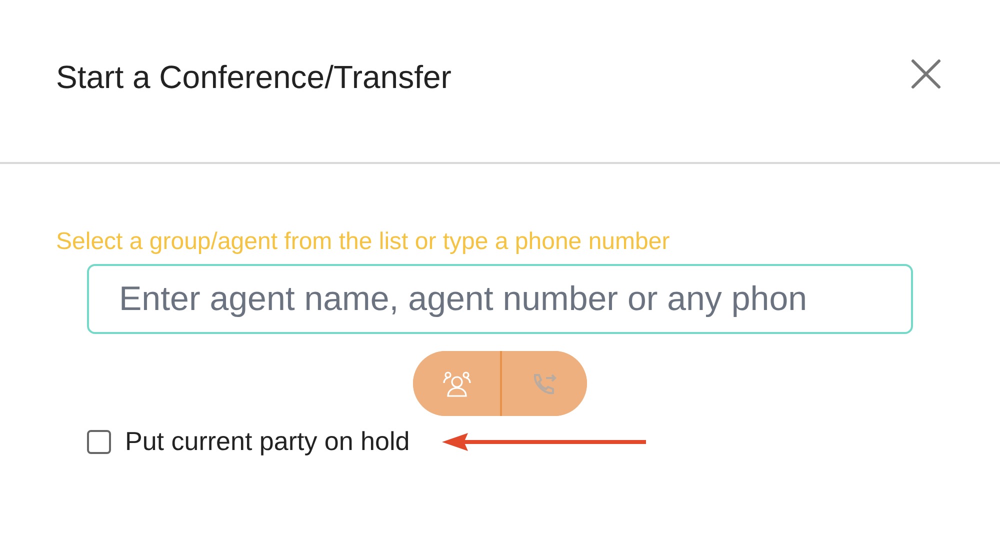 The image size is (1000, 538). Describe the element at coordinates (500, 299) in the screenshot. I see `search-field: Enter agent name, agent number or any phon` at that location.